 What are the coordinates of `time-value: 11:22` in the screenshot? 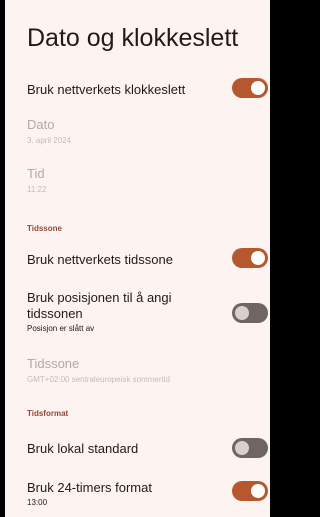 It's located at (37, 189).